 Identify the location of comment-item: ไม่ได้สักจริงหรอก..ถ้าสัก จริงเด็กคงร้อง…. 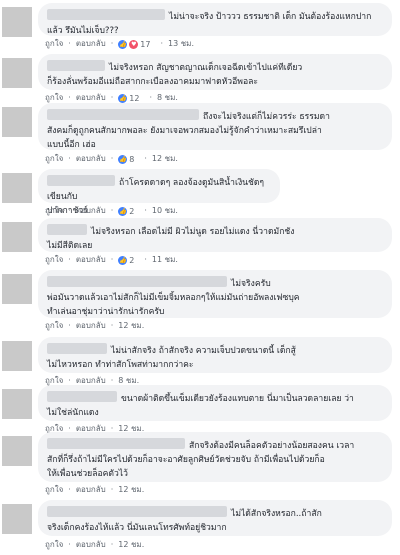
(200, 527).